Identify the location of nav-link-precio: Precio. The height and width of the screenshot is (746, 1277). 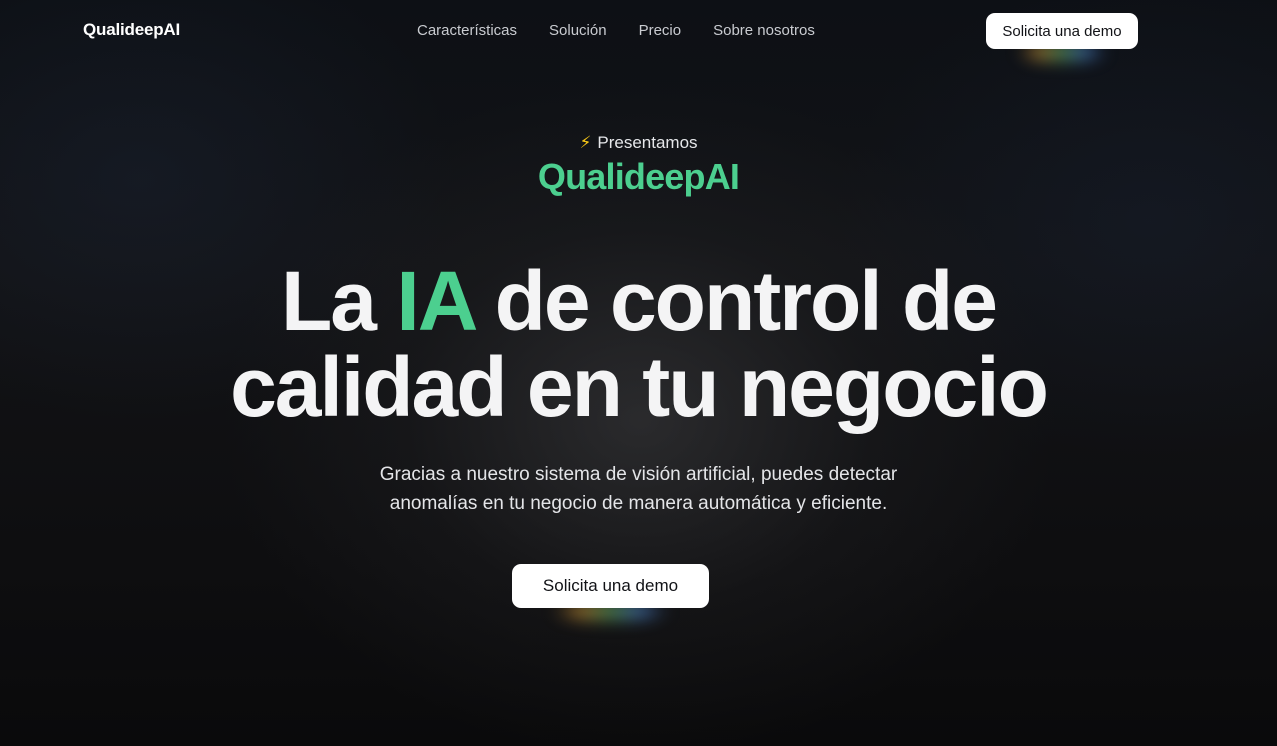
(660, 30).